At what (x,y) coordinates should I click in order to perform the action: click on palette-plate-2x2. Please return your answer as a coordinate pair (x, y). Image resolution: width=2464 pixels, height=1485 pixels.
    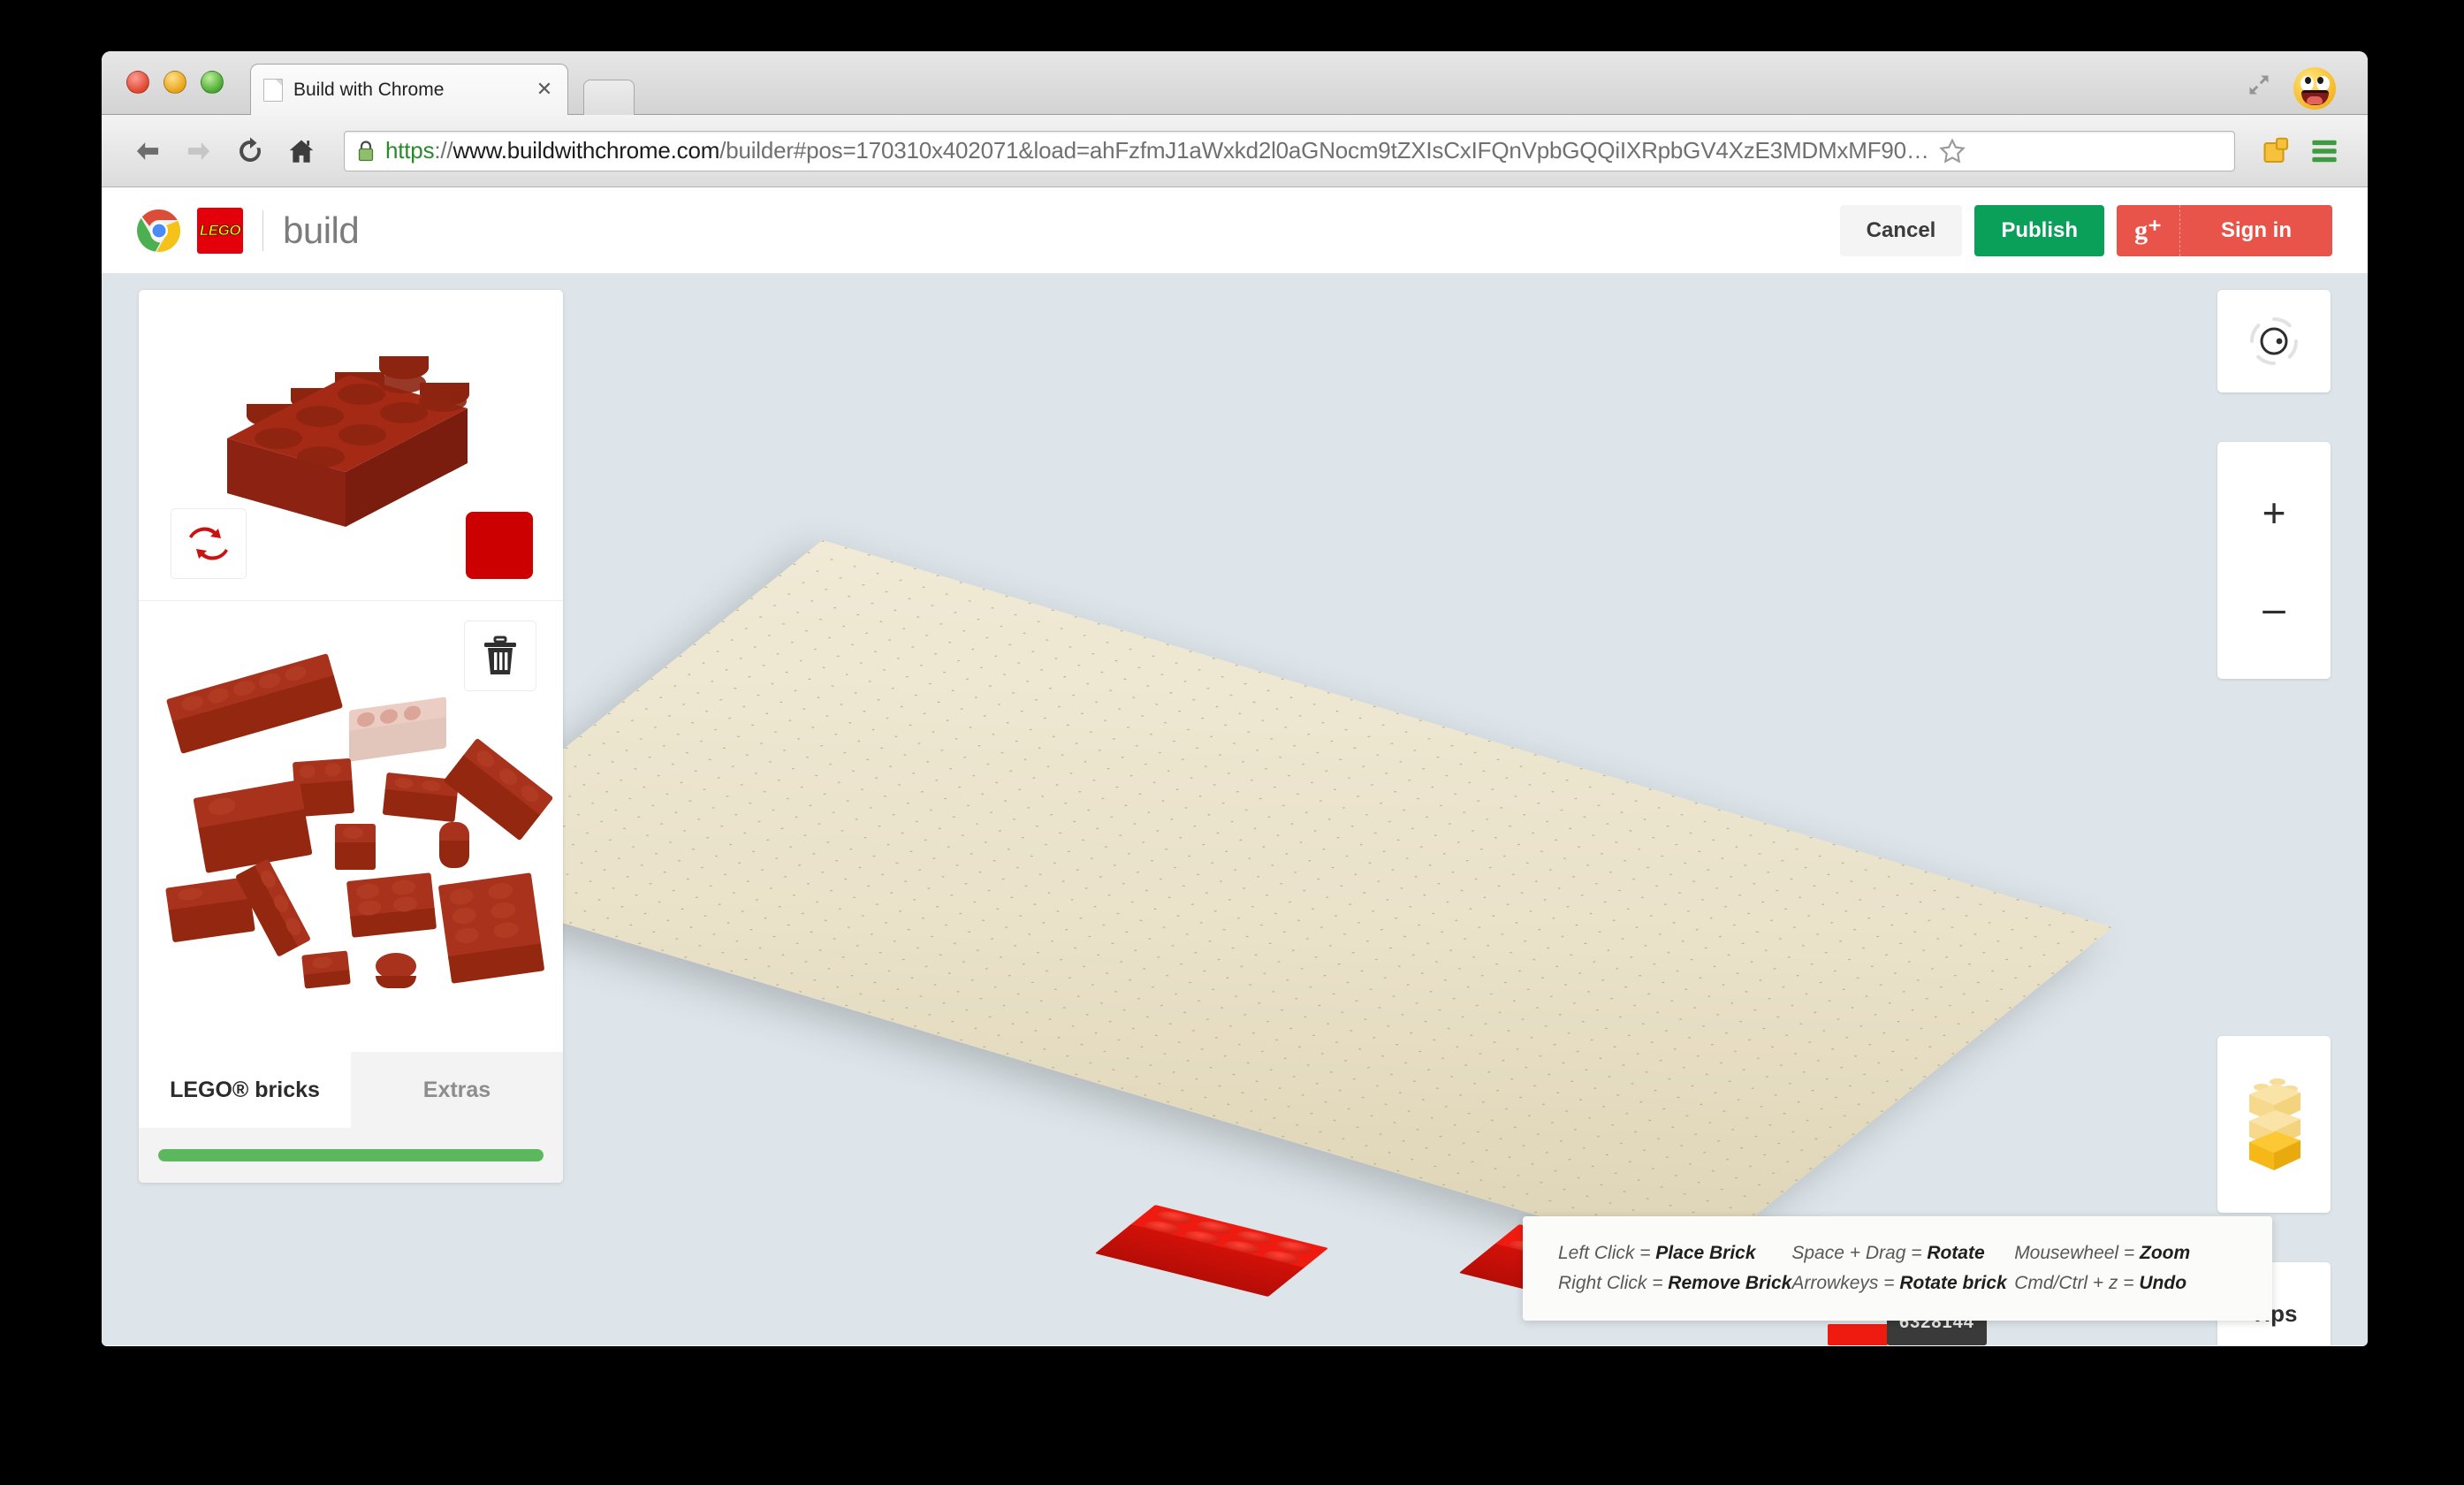
    Looking at the image, I should click on (391, 905).